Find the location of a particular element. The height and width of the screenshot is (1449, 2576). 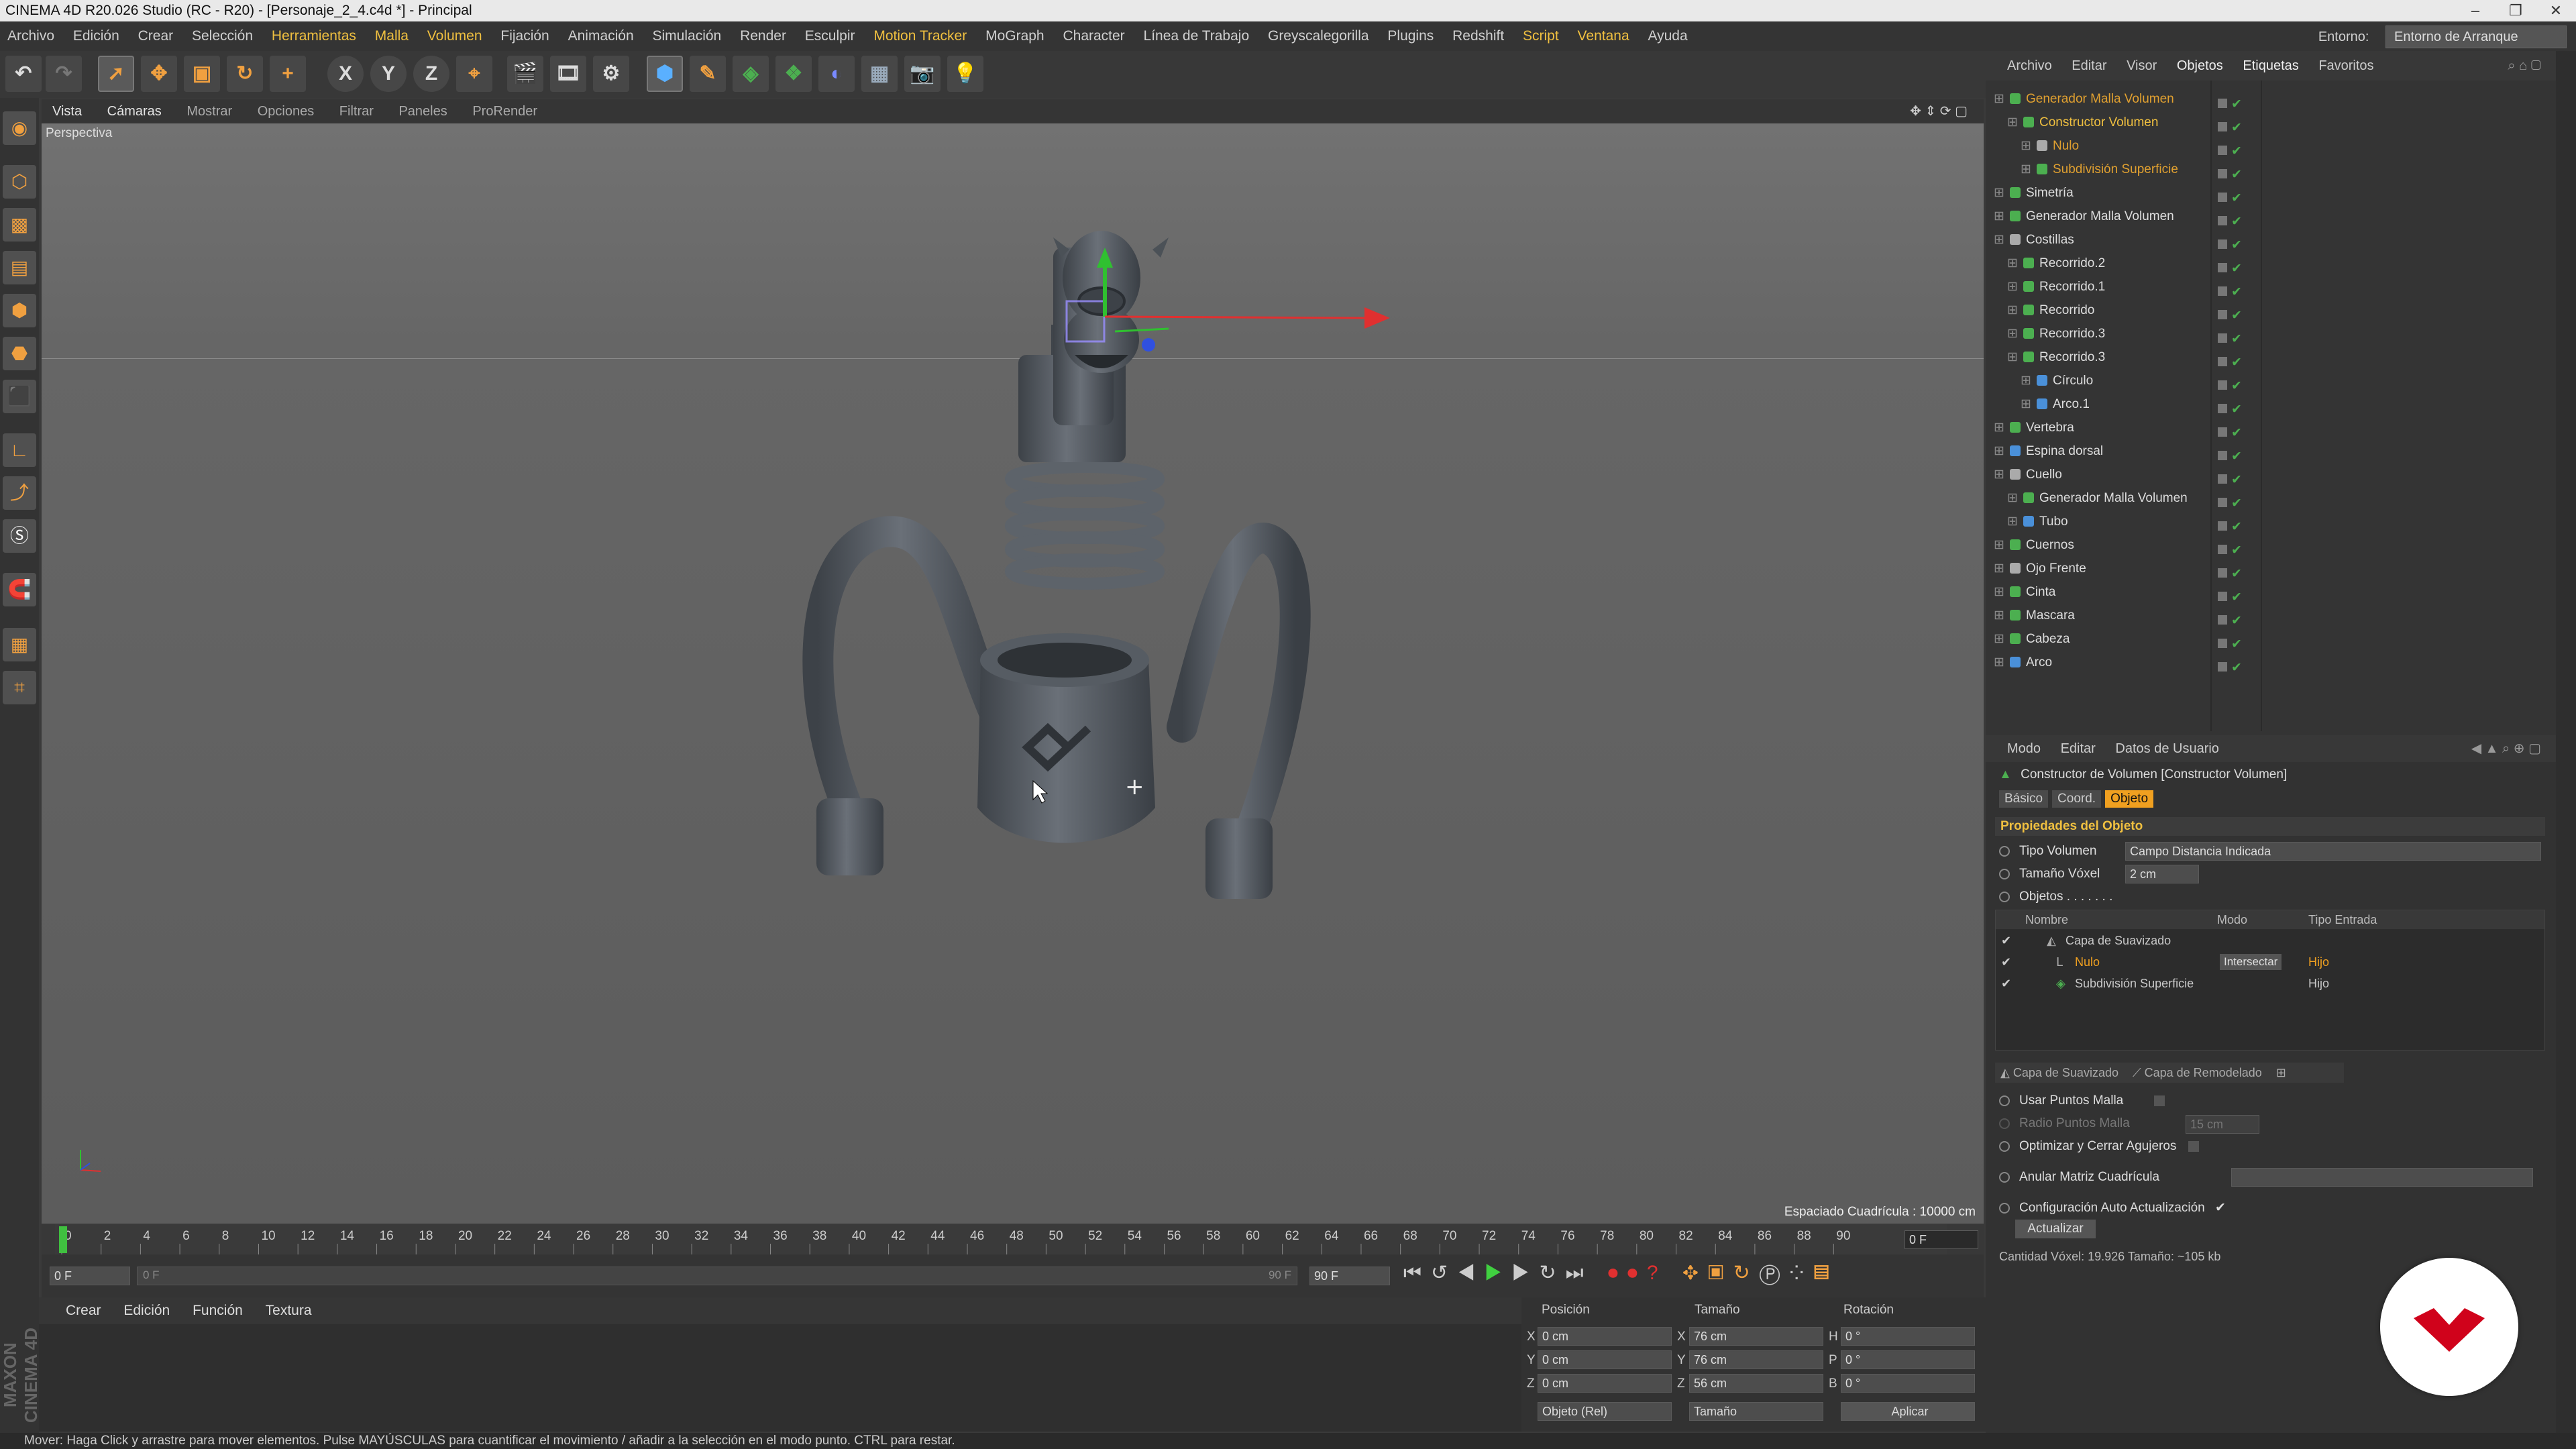

key-parameter-icon: Ⓟ is located at coordinates (1775, 1273).